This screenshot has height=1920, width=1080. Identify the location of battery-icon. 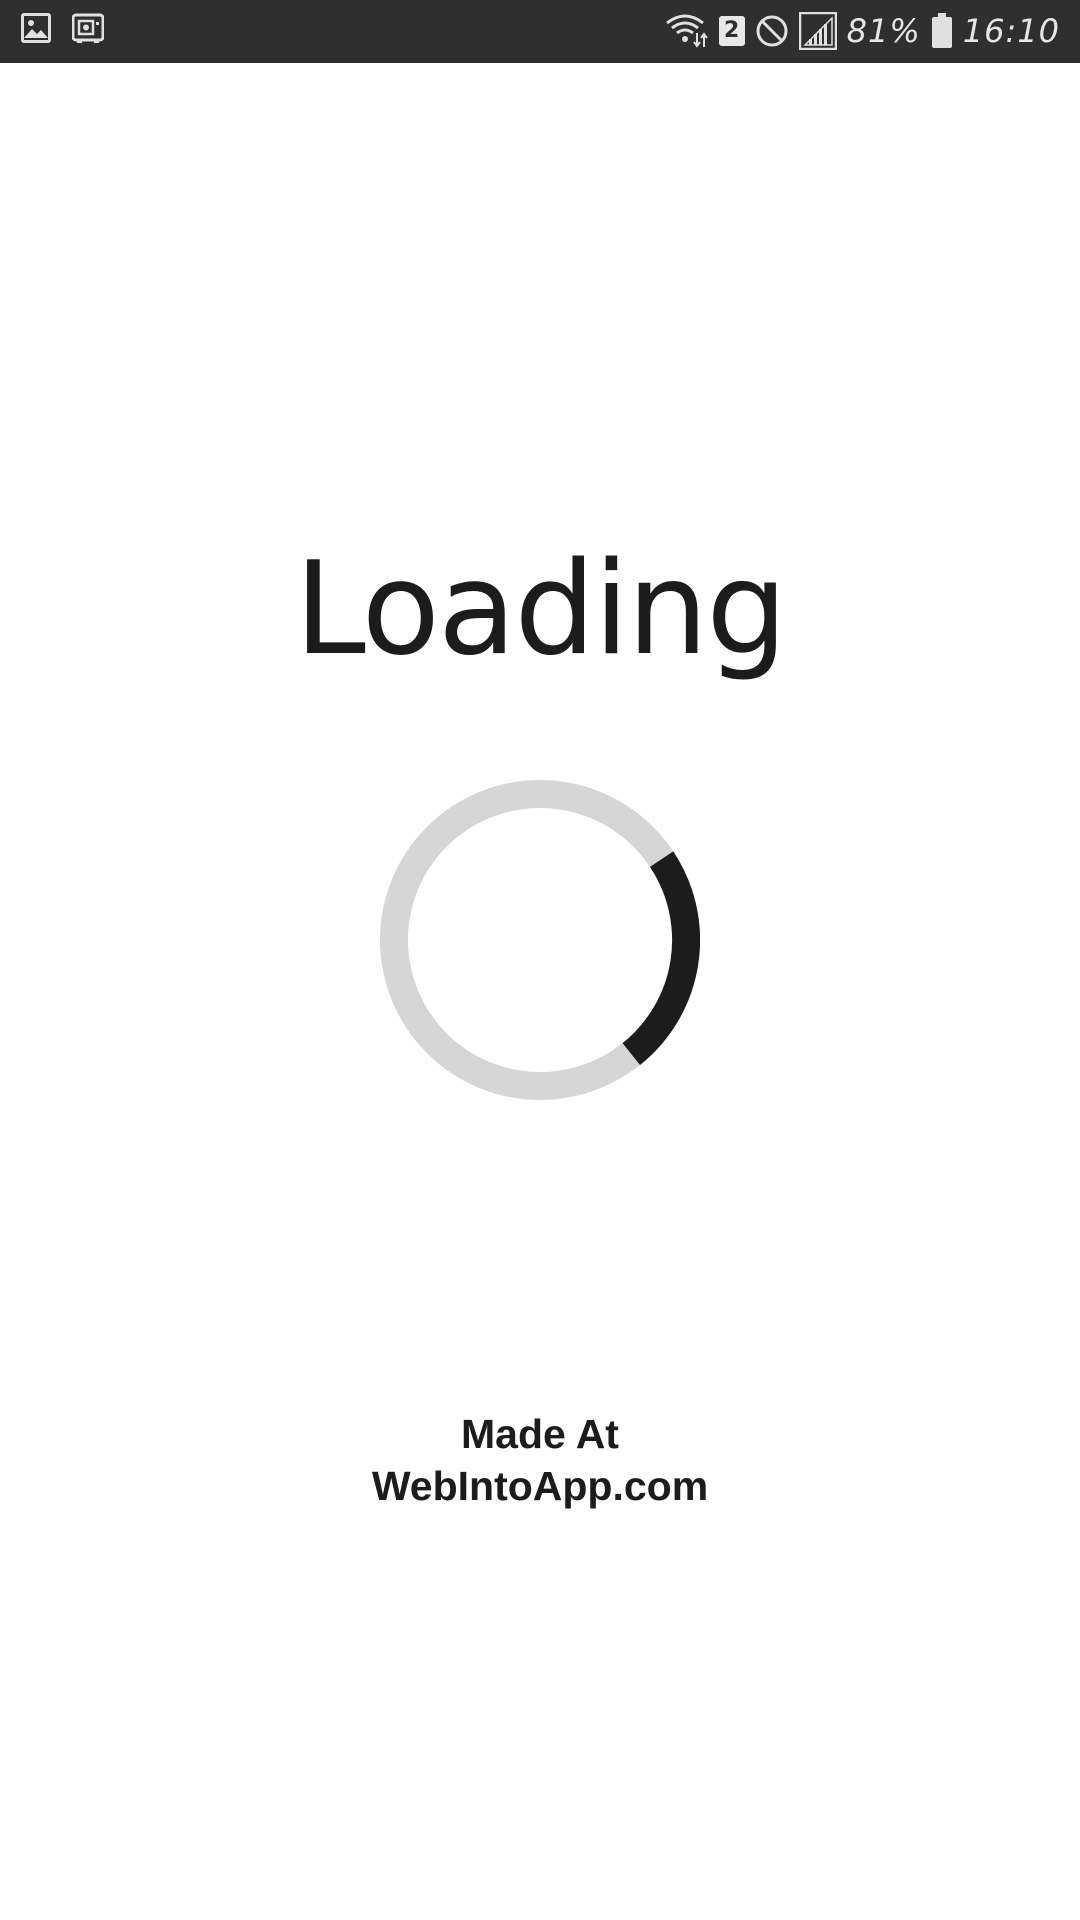
(941, 30).